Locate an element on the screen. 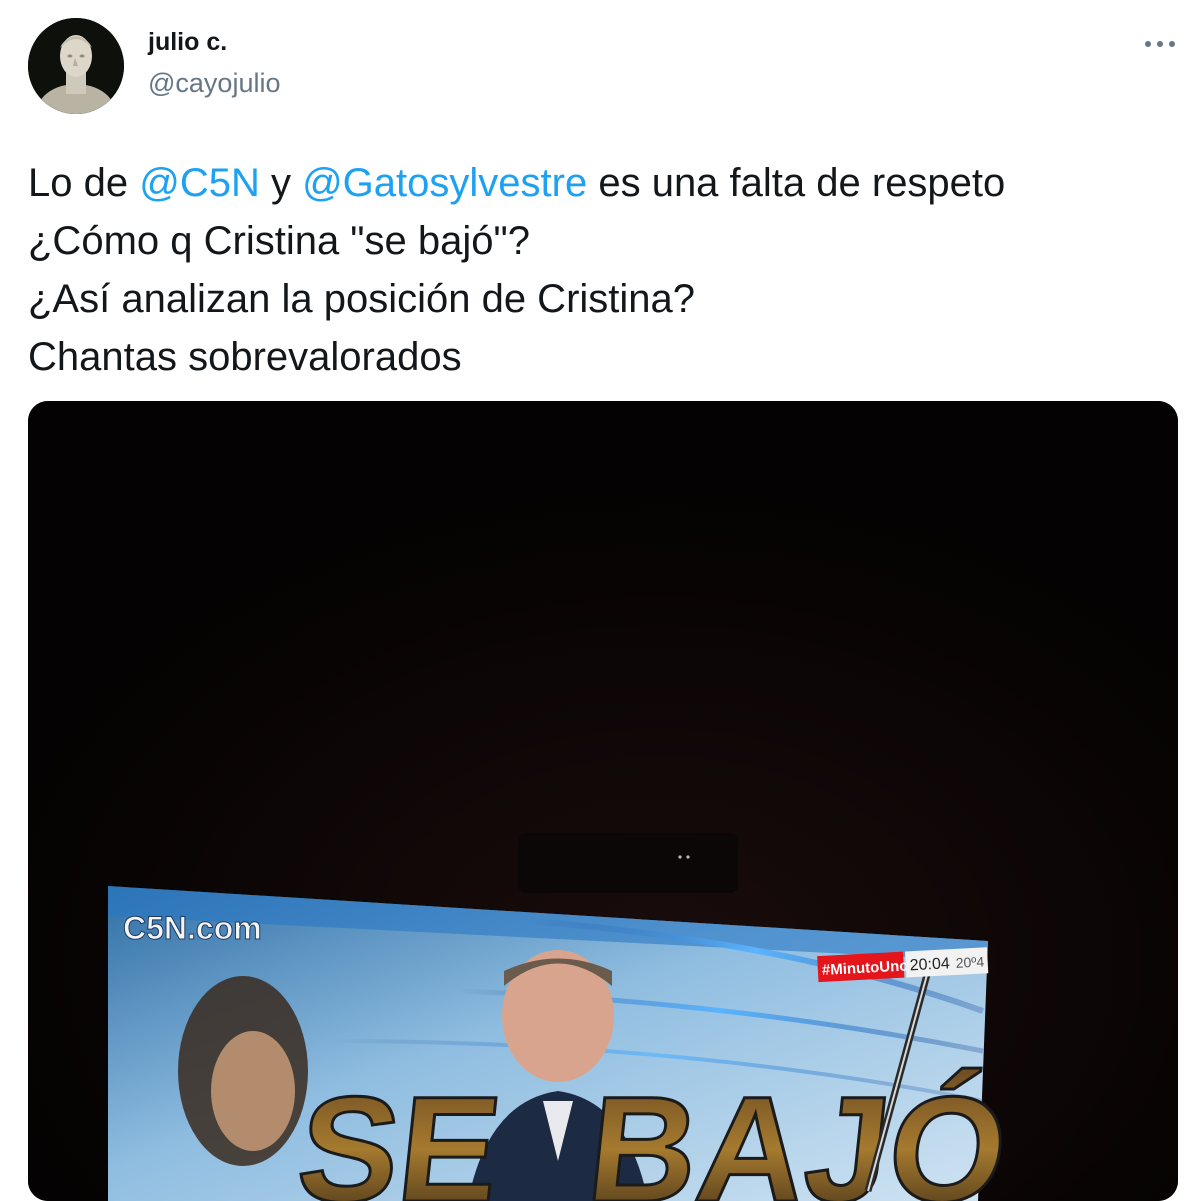 This screenshot has width=1200, height=1201. mention-gatosylvestre-link: @Gatosylvestre is located at coordinates (444, 183).